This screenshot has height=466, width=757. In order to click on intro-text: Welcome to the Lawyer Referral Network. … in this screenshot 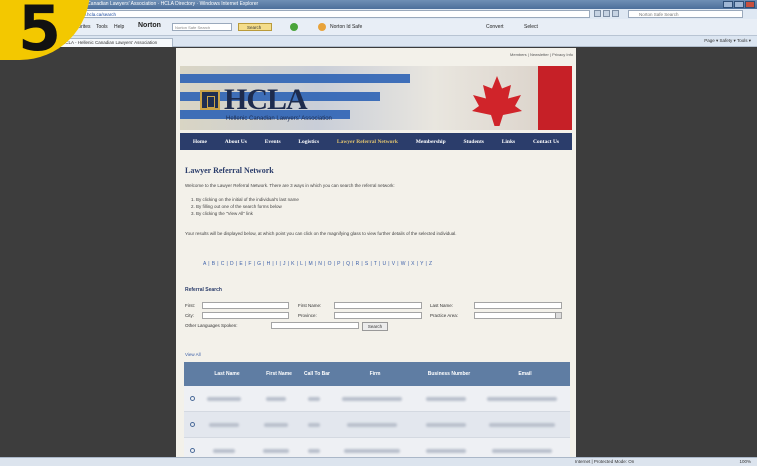, I will do `click(290, 185)`.